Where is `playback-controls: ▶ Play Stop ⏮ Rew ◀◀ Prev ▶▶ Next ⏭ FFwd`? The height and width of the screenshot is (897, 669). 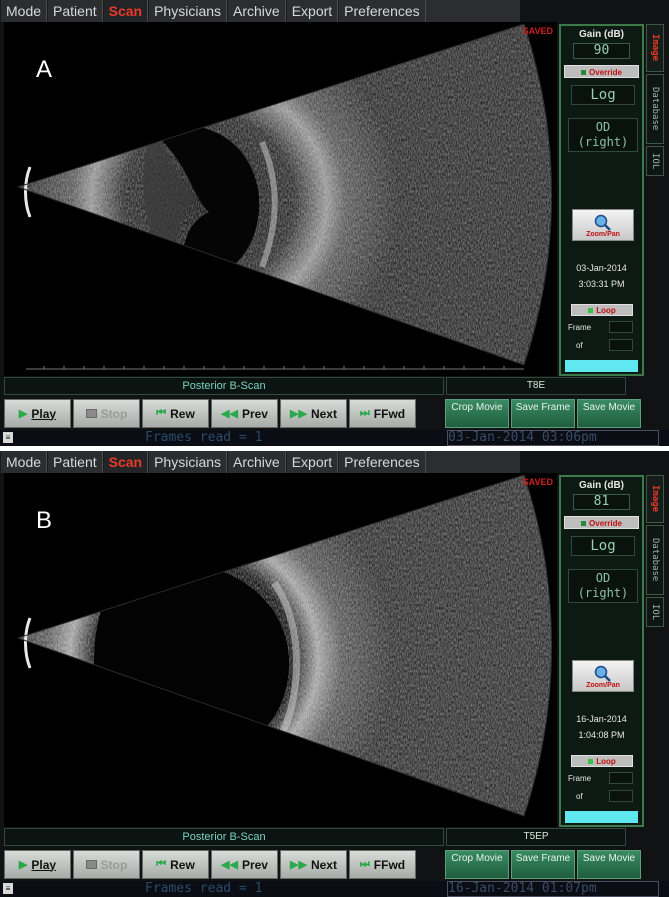 playback-controls: ▶ Play Stop ⏮ Rew ◀◀ Prev ▶▶ Next ⏭ FFwd is located at coordinates (210, 864).